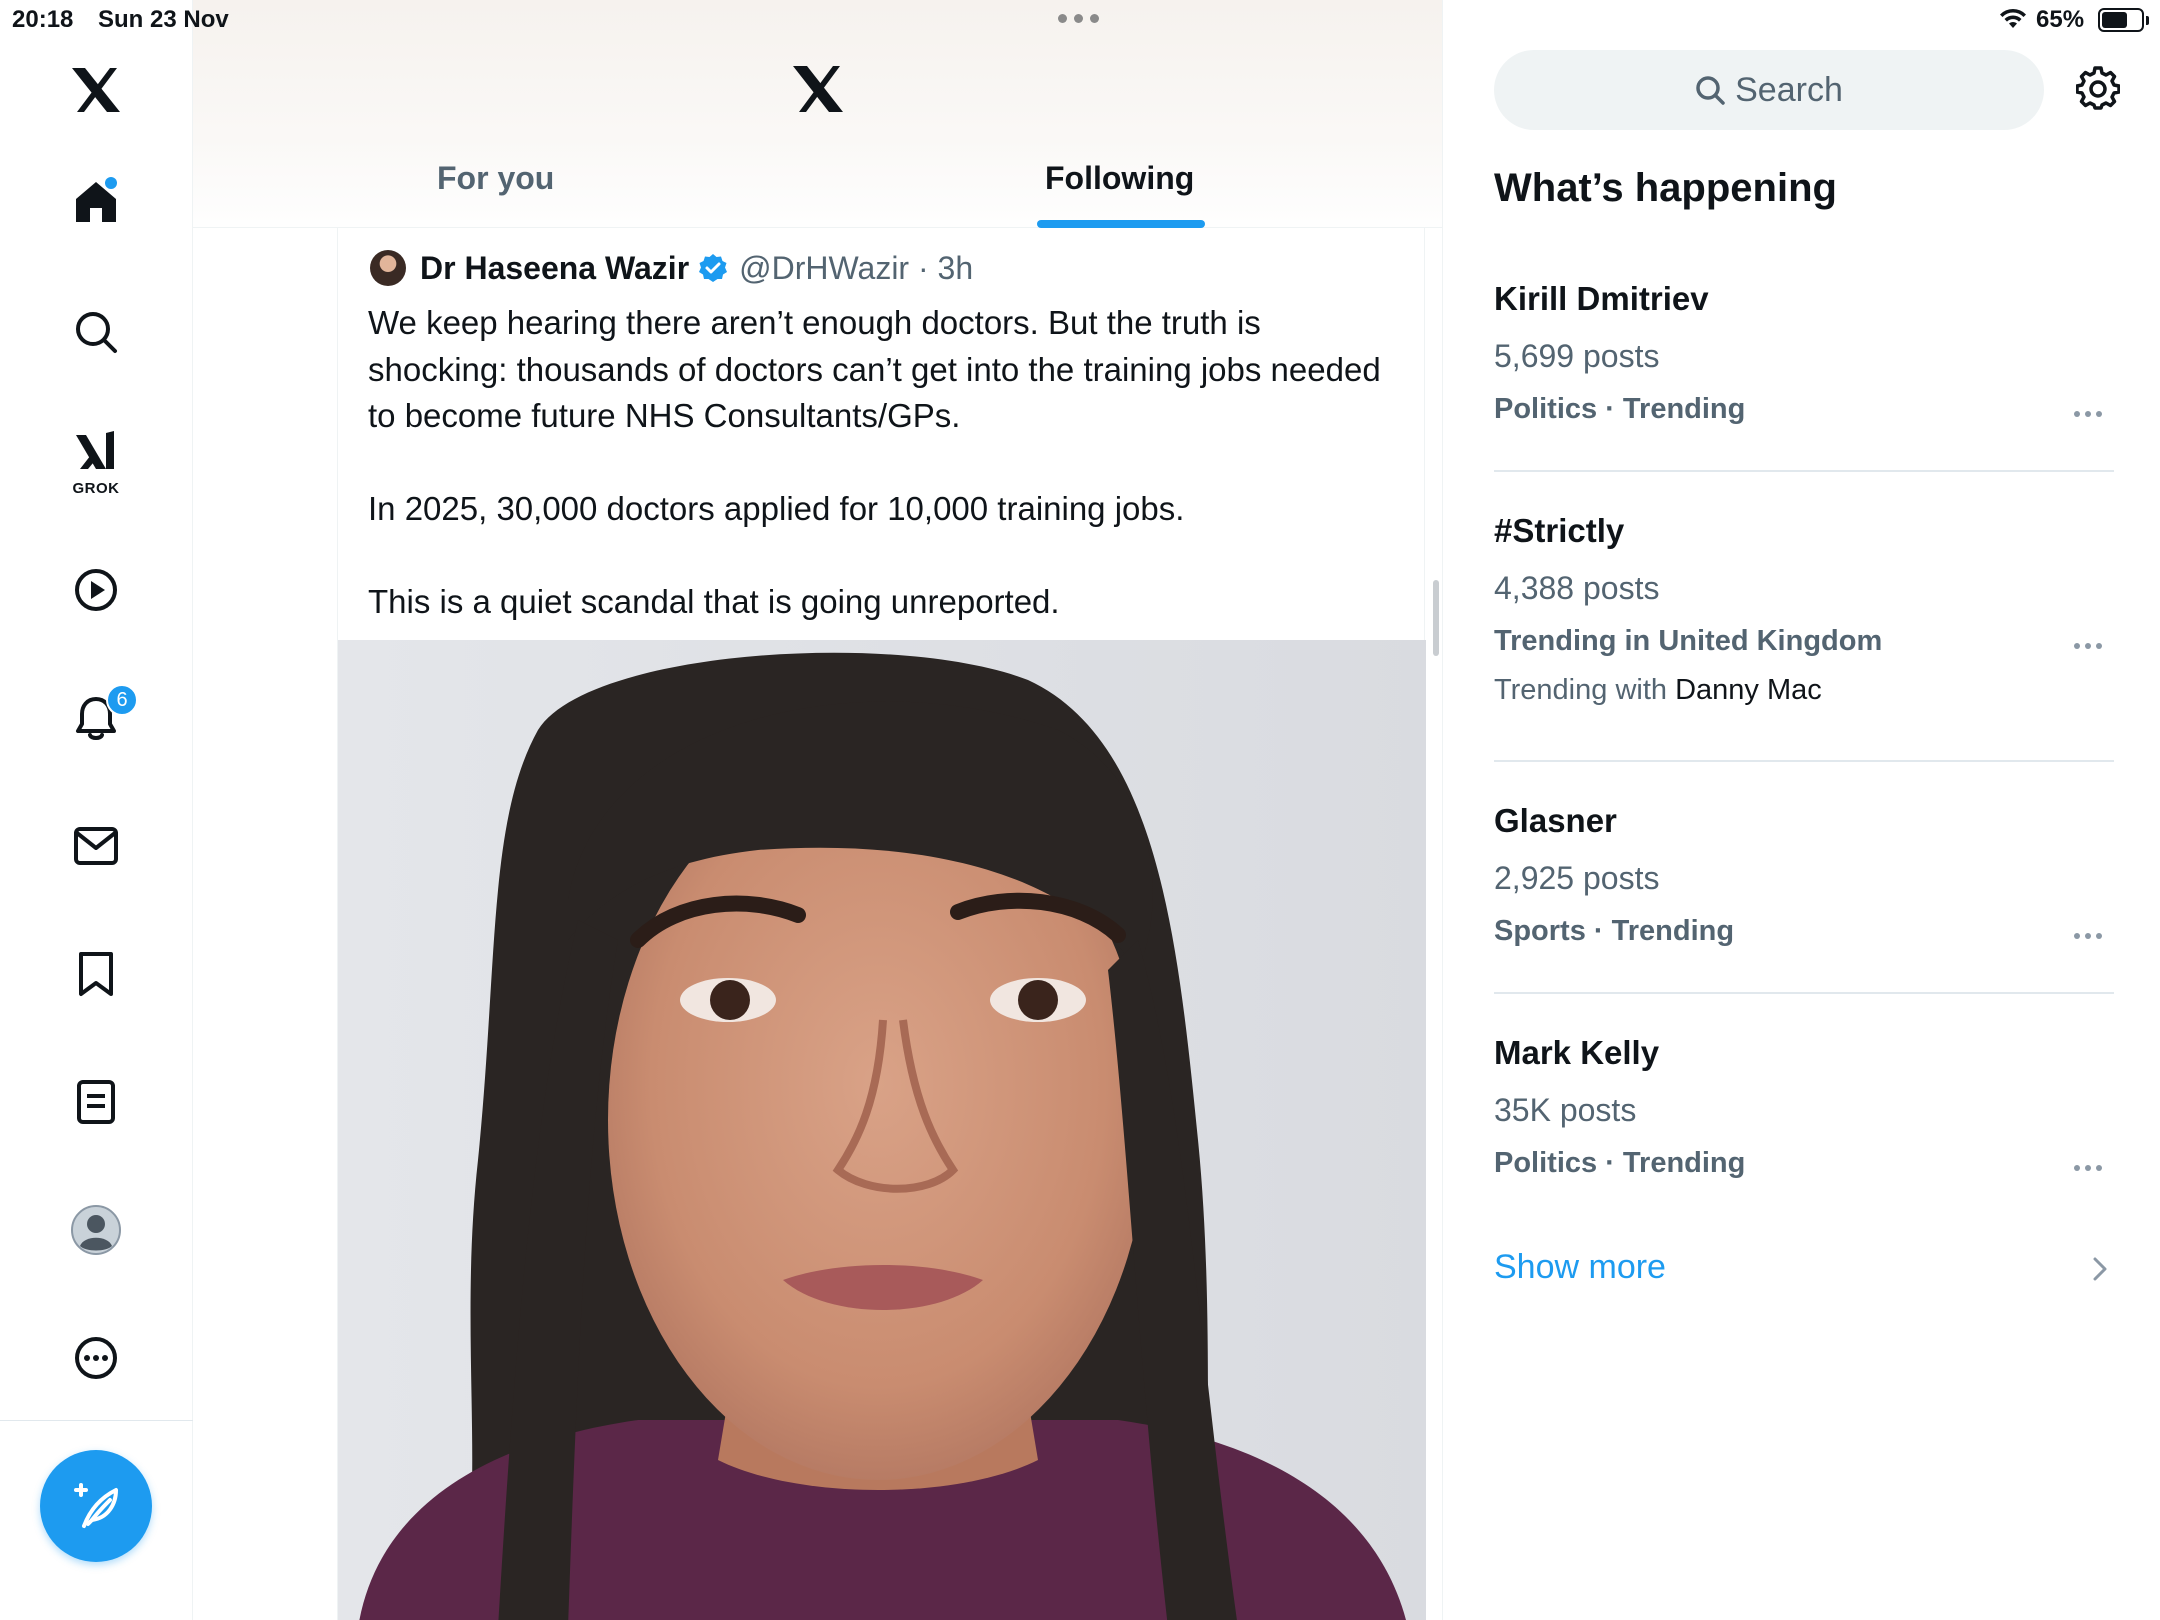  I want to click on tweet-author-name: Dr Haseena Wazir, so click(554, 268).